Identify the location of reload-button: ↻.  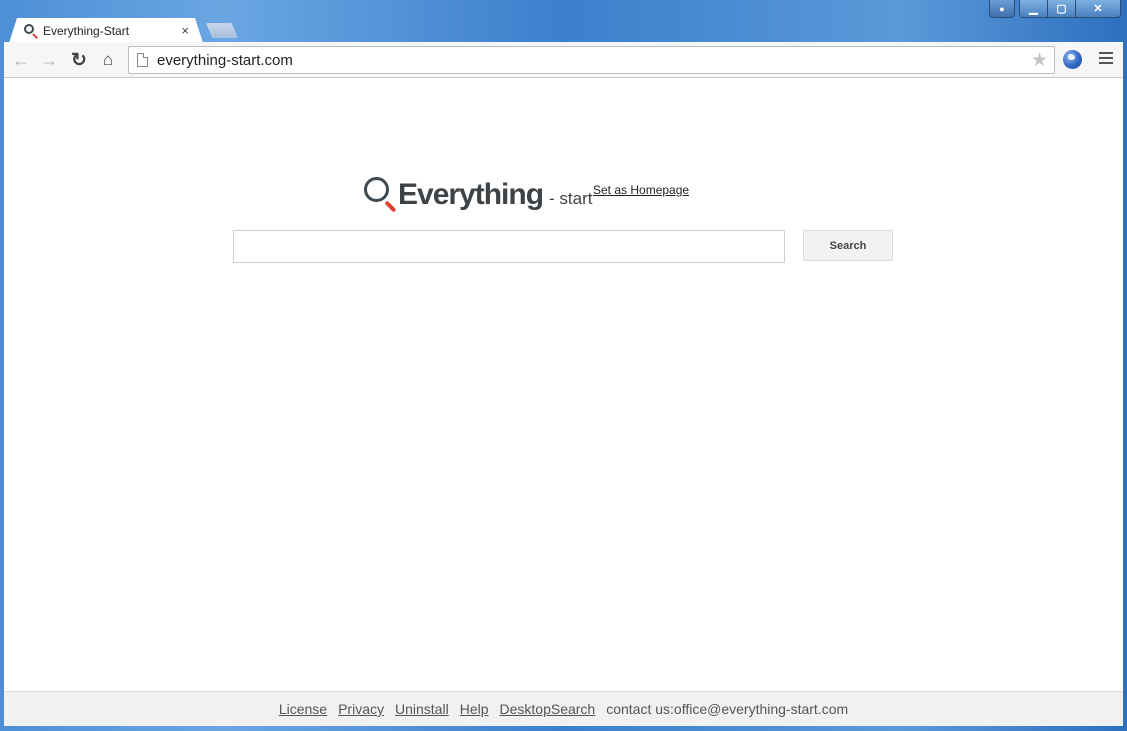
(79, 60).